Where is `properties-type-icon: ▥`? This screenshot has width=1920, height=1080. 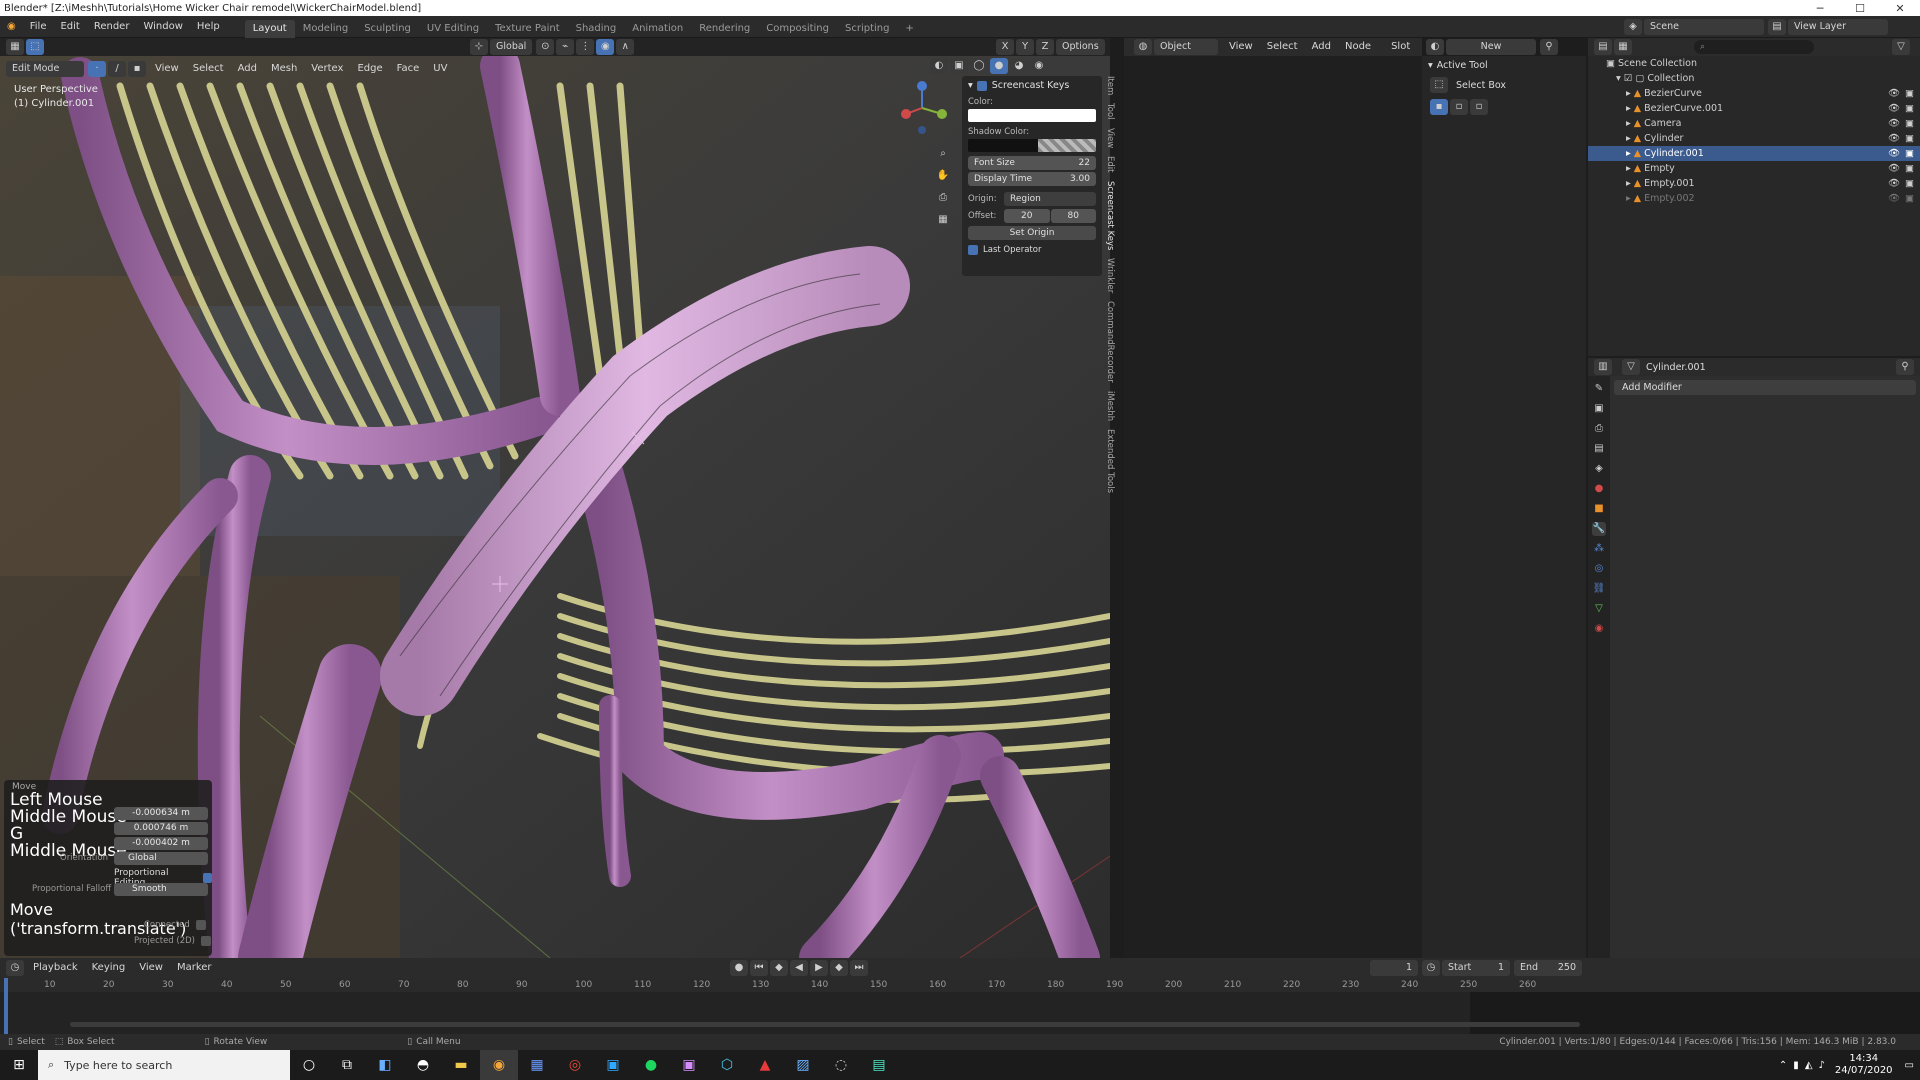 properties-type-icon: ▥ is located at coordinates (1603, 367).